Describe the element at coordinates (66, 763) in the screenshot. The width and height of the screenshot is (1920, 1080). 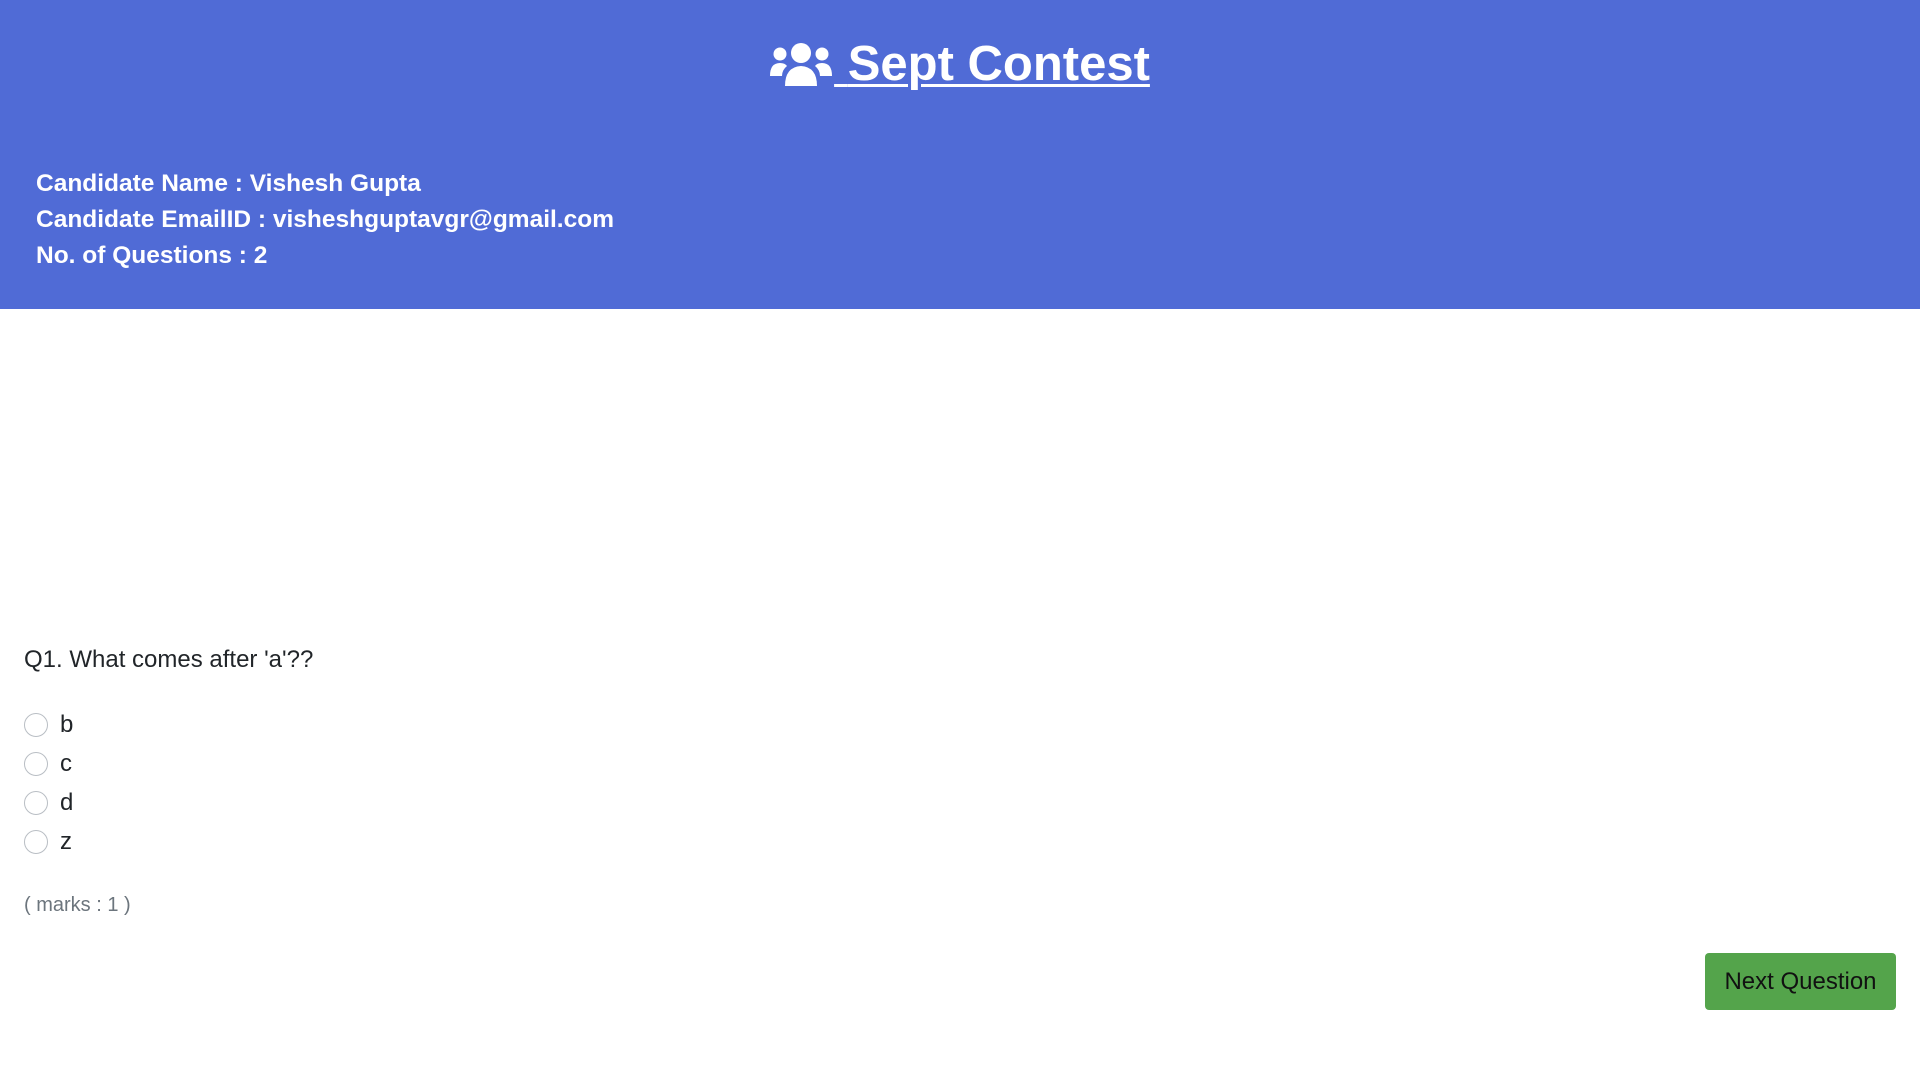
I see `option-label: c` at that location.